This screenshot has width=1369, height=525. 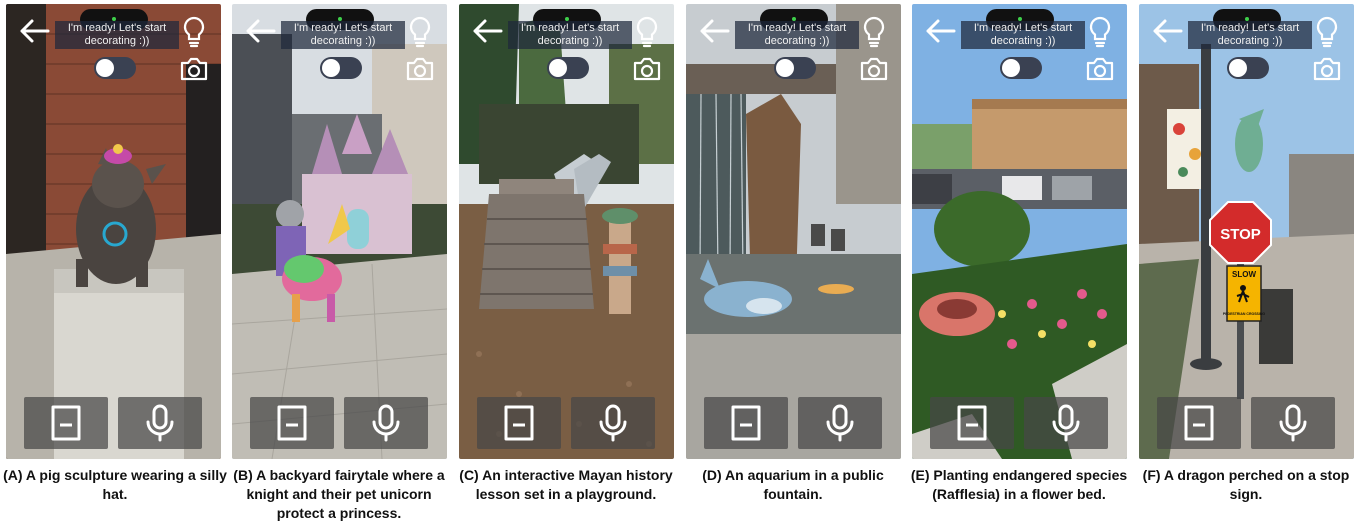 I want to click on phone-screen-a: I'm ready! Let's start decorating :)), so click(x=113, y=231).